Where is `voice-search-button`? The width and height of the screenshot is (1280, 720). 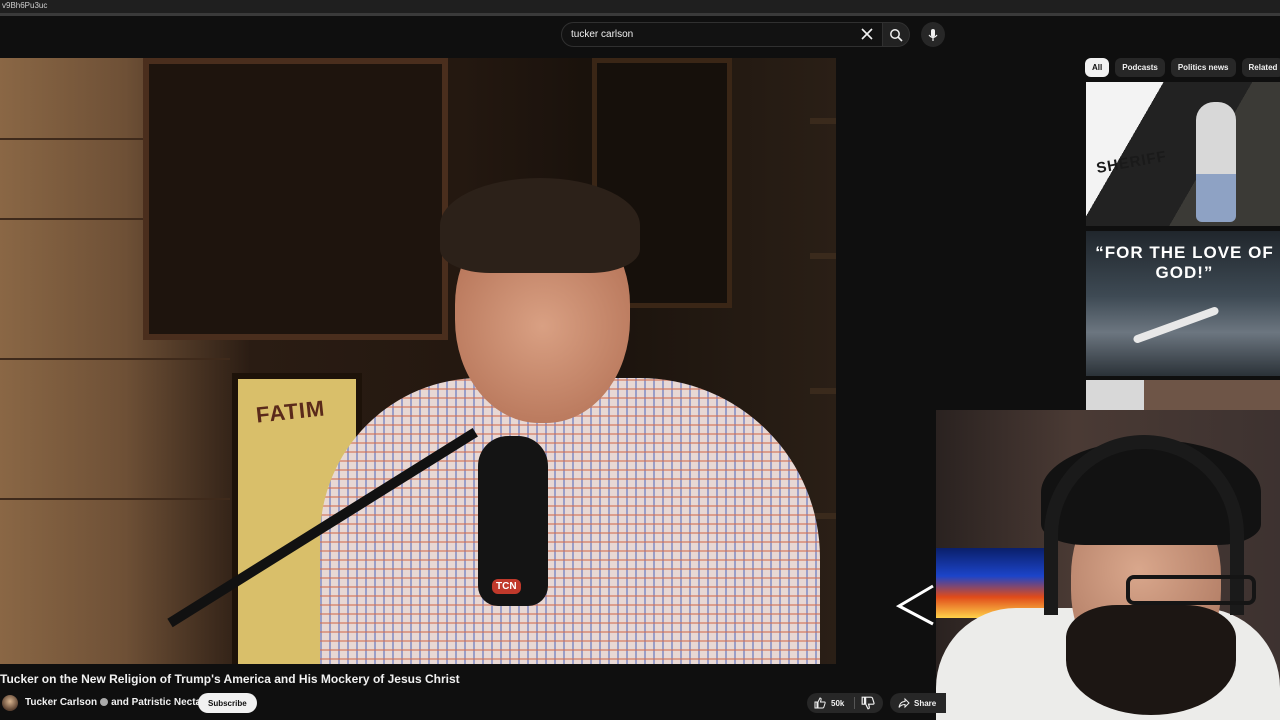 voice-search-button is located at coordinates (933, 34).